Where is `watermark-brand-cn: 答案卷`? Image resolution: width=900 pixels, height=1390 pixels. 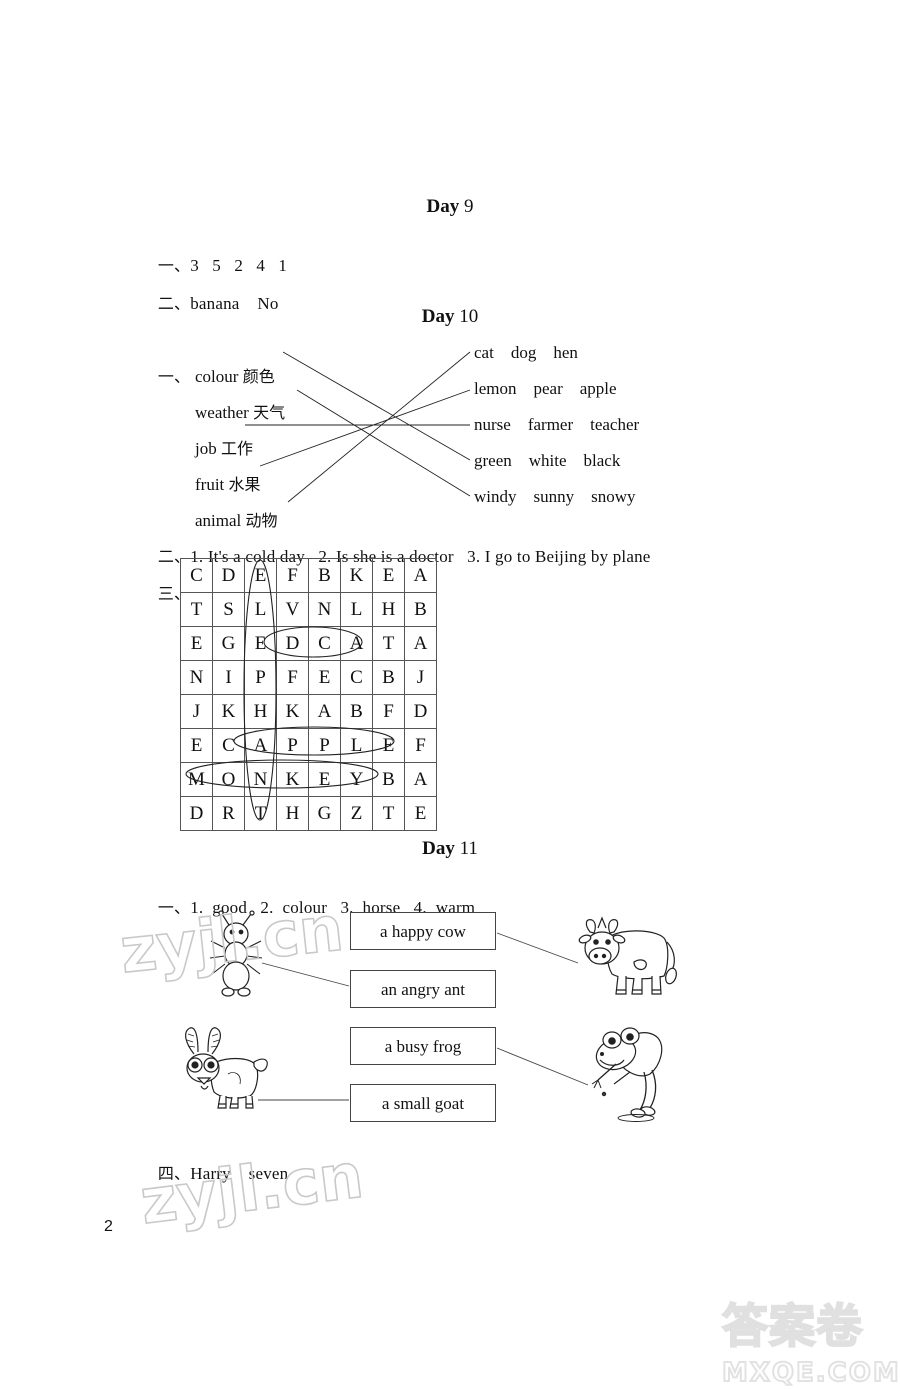
watermark-brand-cn: 答案卷 is located at coordinates (792, 1326).